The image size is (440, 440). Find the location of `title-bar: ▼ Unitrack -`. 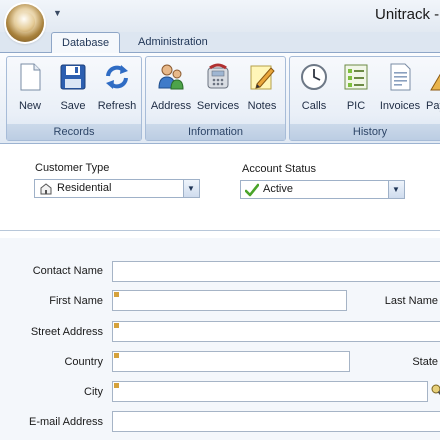

title-bar: ▼ Unitrack - is located at coordinates (220, 21).